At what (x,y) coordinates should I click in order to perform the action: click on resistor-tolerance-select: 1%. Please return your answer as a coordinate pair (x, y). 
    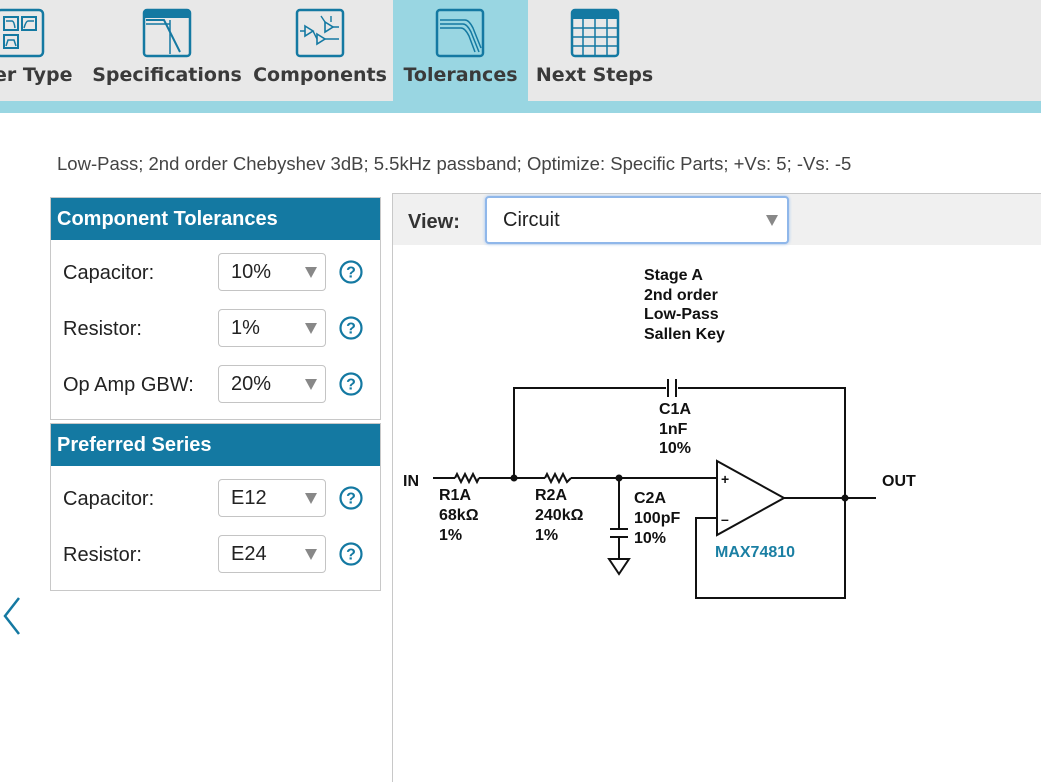
    Looking at the image, I should click on (272, 328).